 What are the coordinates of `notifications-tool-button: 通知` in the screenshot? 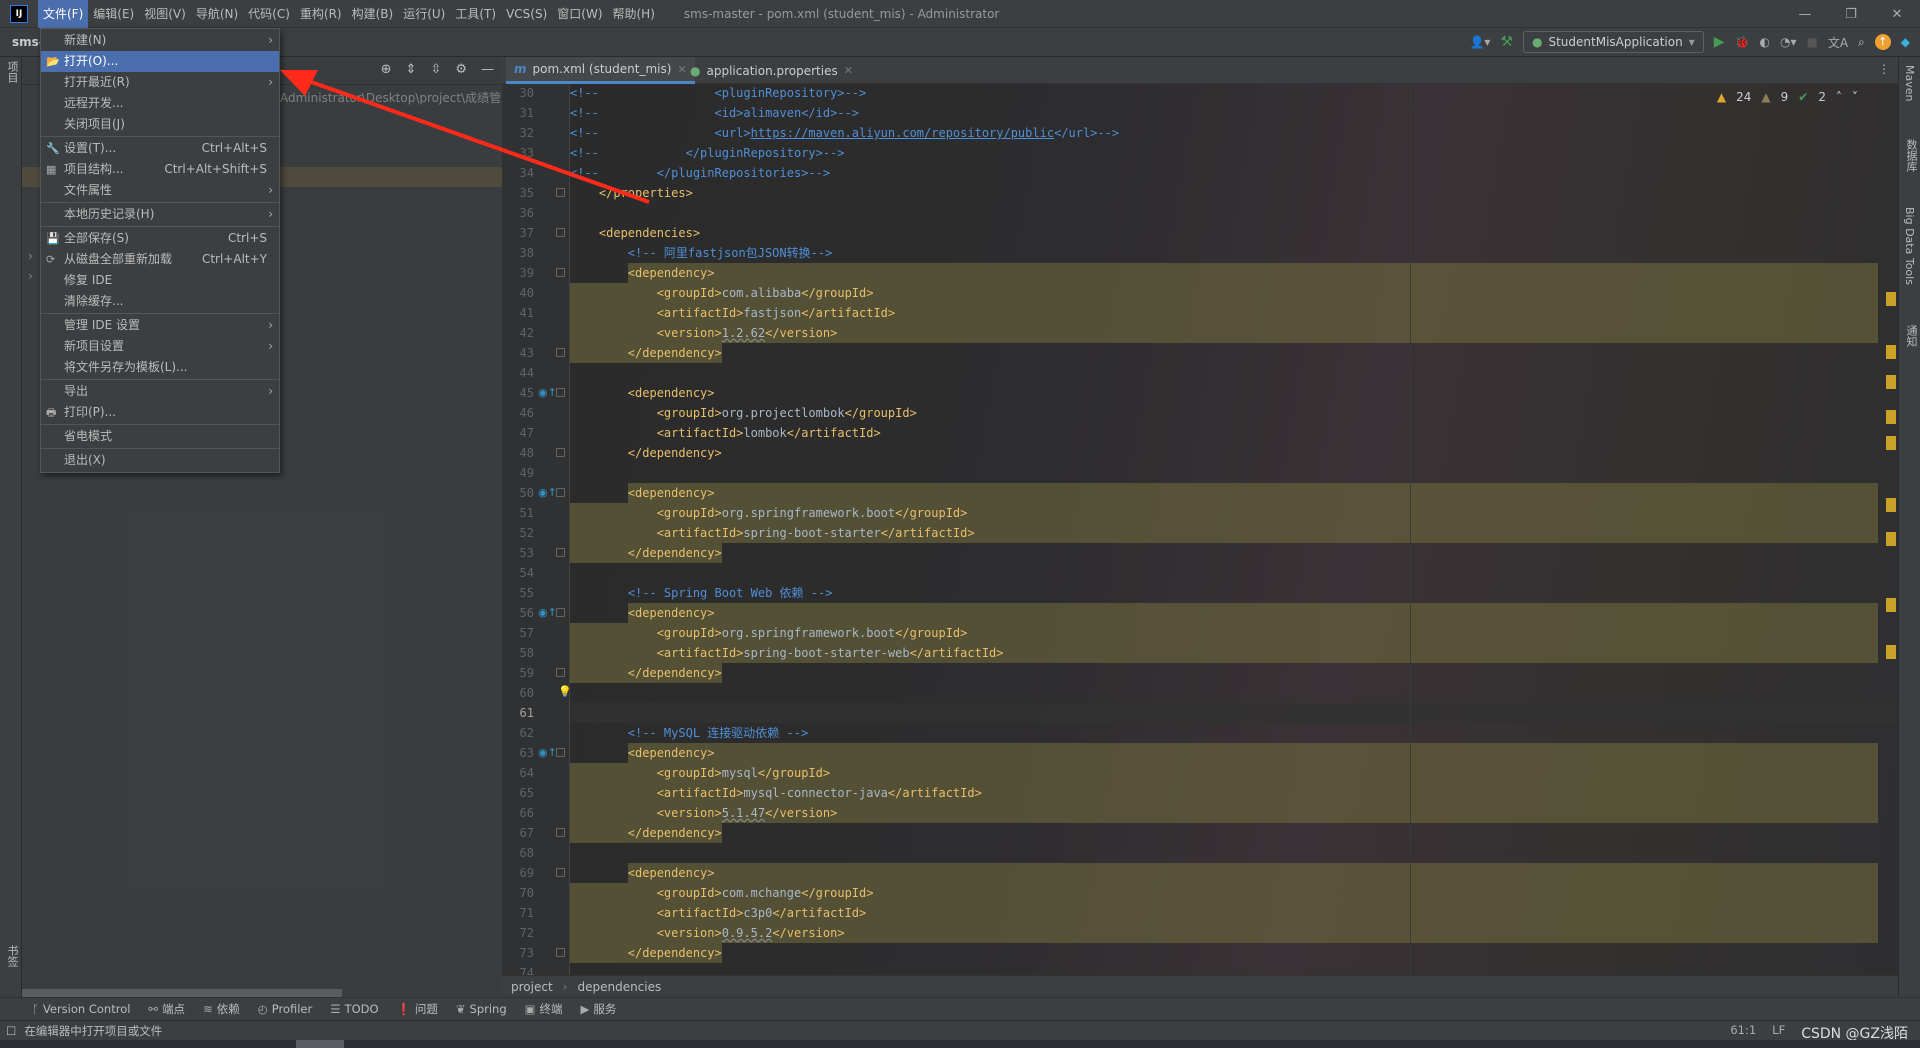 It's located at (1911, 336).